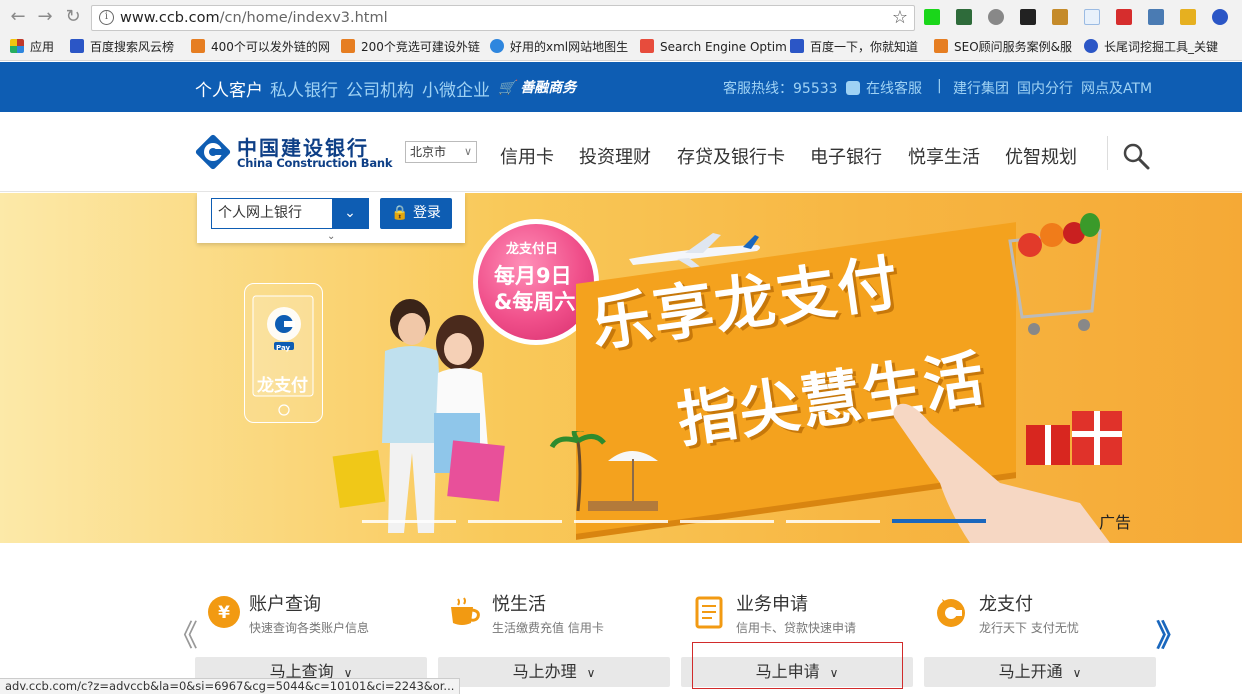 The height and width of the screenshot is (694, 1242). Describe the element at coordinates (290, 213) in the screenshot. I see `login-type-select: 个人网上银行 ⌄` at that location.